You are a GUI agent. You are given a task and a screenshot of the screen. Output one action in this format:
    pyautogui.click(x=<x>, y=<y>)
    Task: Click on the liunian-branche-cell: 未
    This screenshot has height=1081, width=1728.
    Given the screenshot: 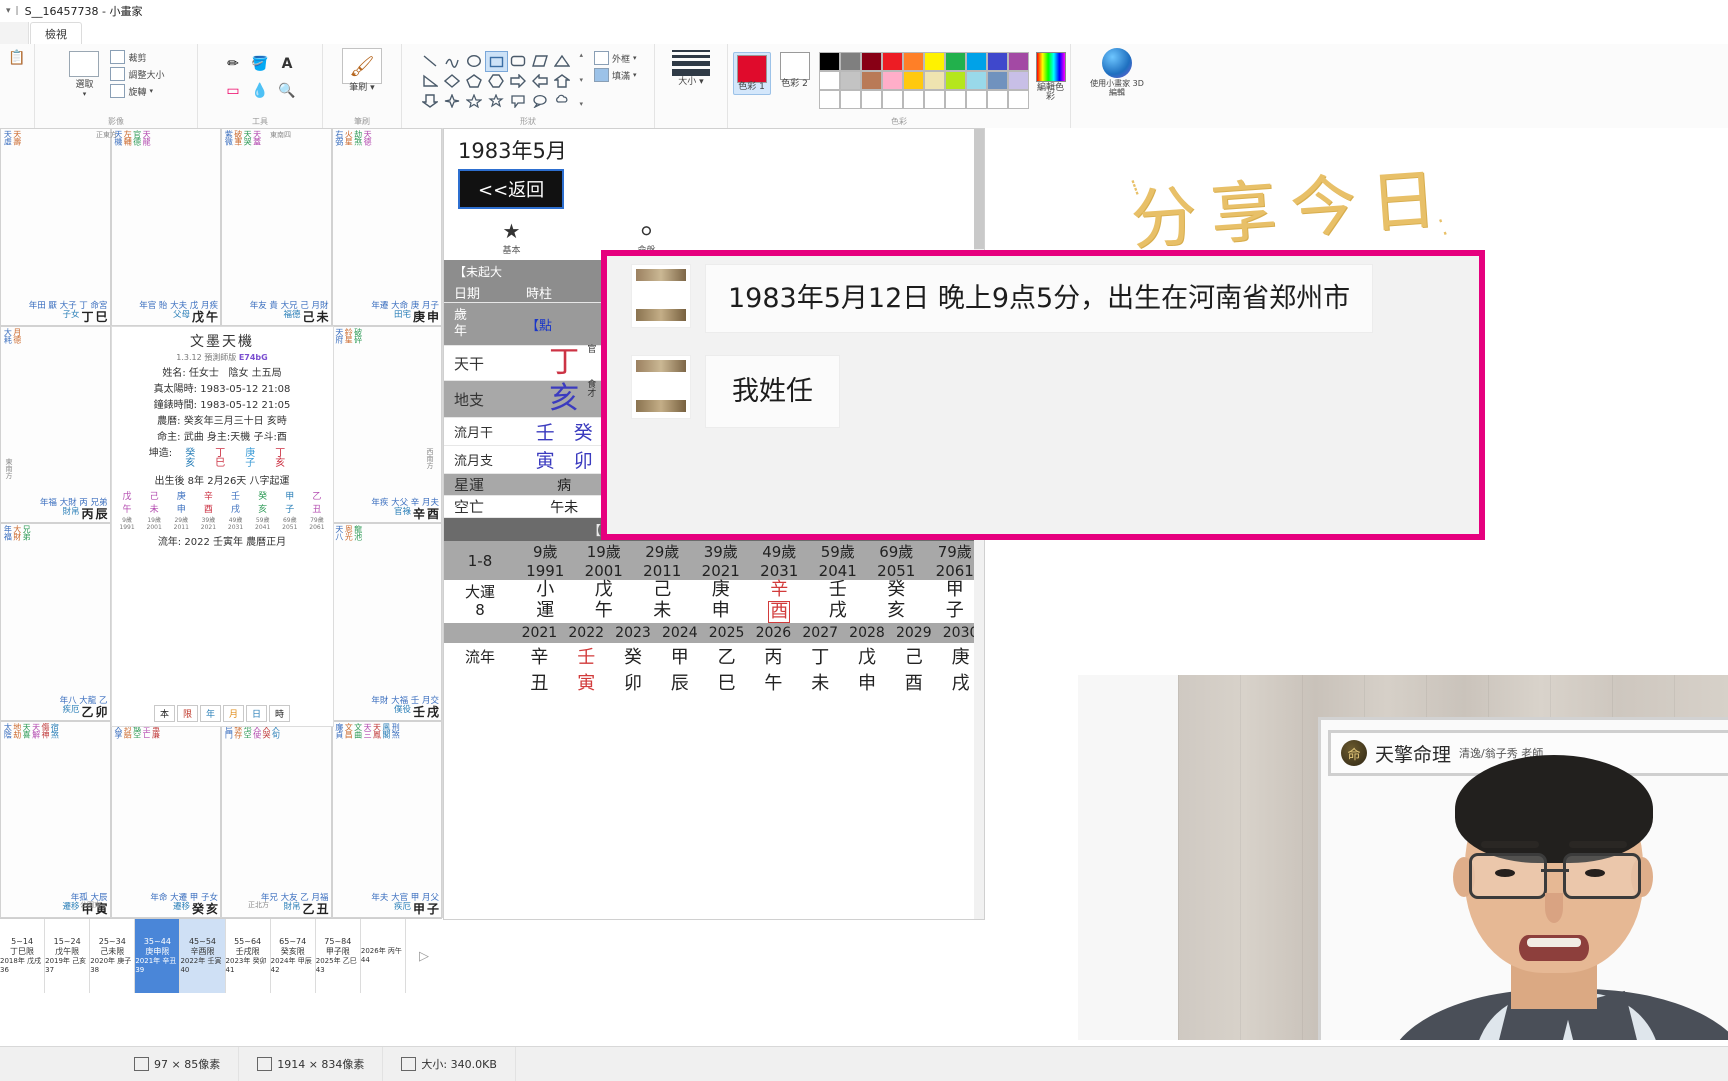 What is the action you would take?
    pyautogui.click(x=820, y=682)
    